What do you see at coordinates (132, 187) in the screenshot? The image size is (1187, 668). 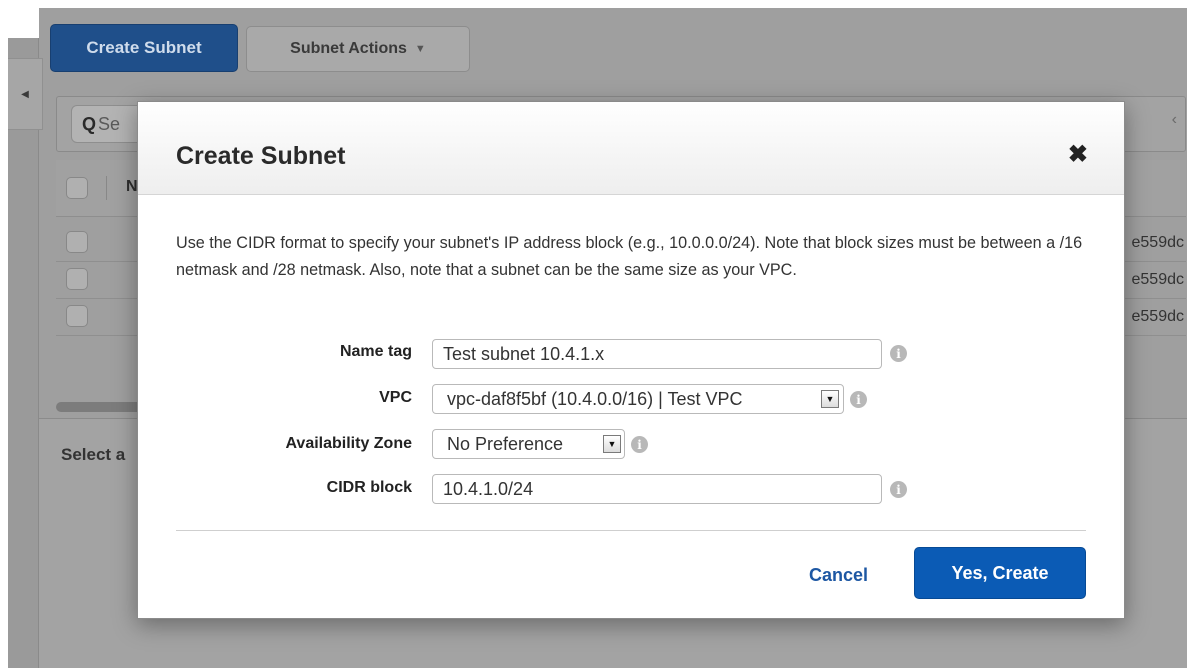 I see `column-header-name: N` at bounding box center [132, 187].